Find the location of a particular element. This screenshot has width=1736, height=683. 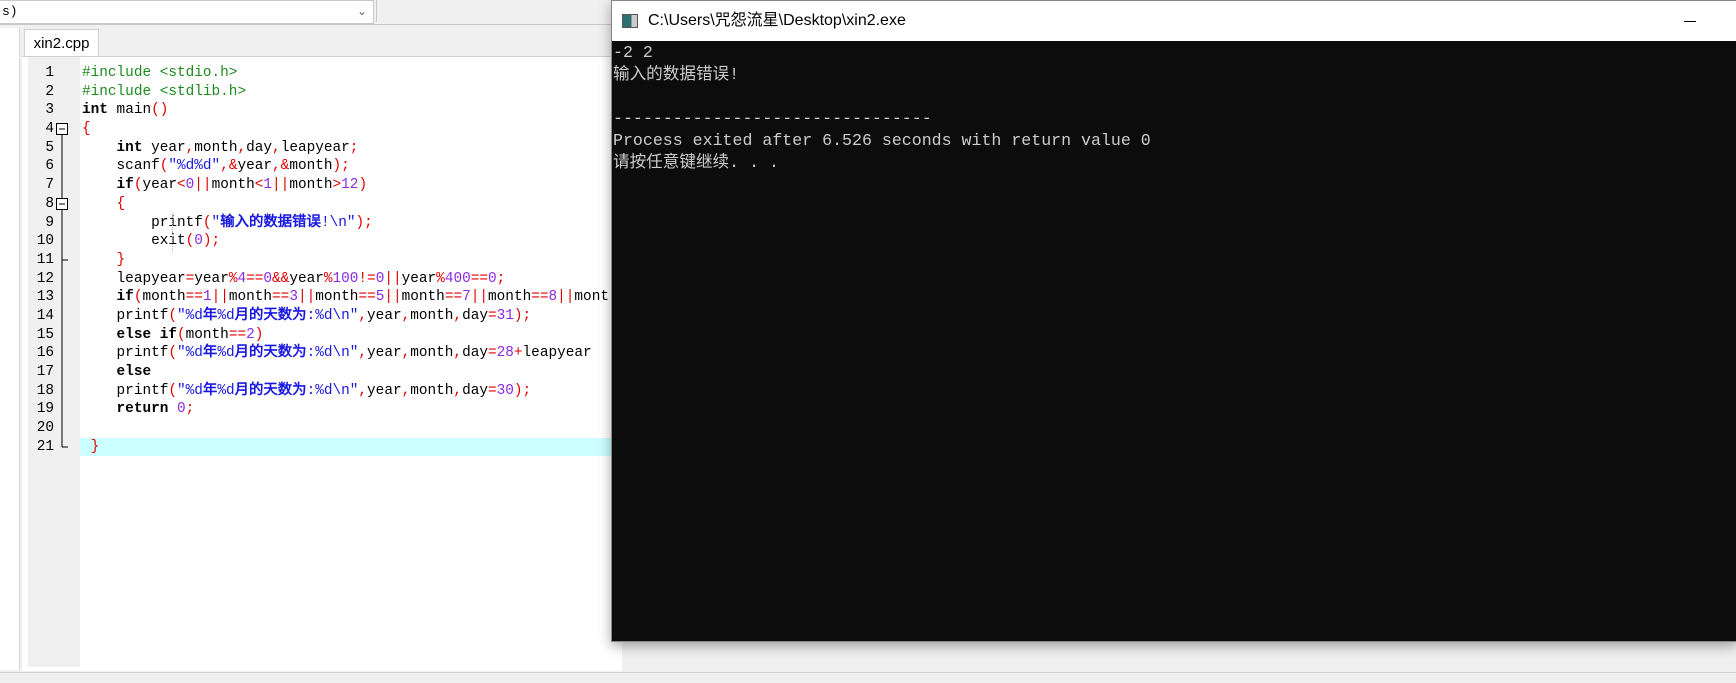

code-line: 3 int main() is located at coordinates (322, 110).